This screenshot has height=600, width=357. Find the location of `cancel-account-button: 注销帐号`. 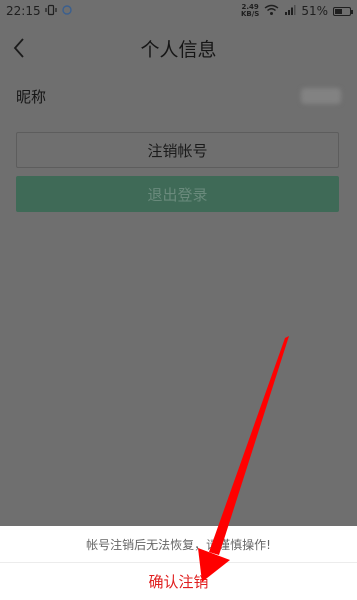

cancel-account-button: 注销帐号 is located at coordinates (177, 150).